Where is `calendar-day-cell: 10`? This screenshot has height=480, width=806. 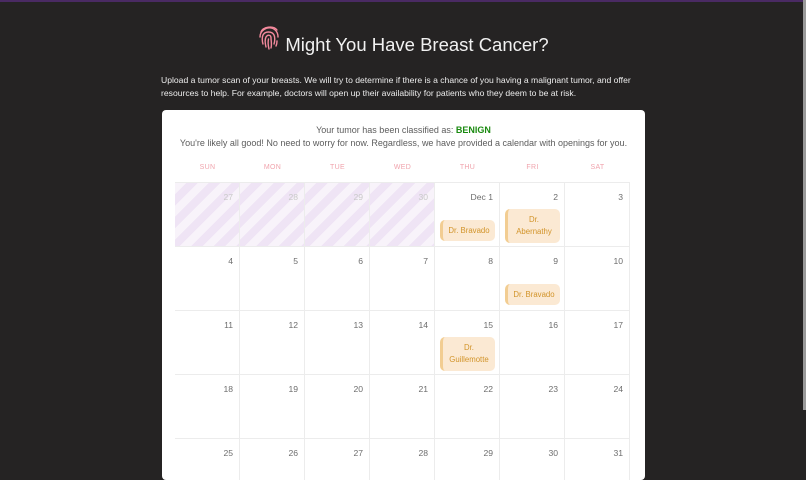
calendar-day-cell: 10 is located at coordinates (597, 278).